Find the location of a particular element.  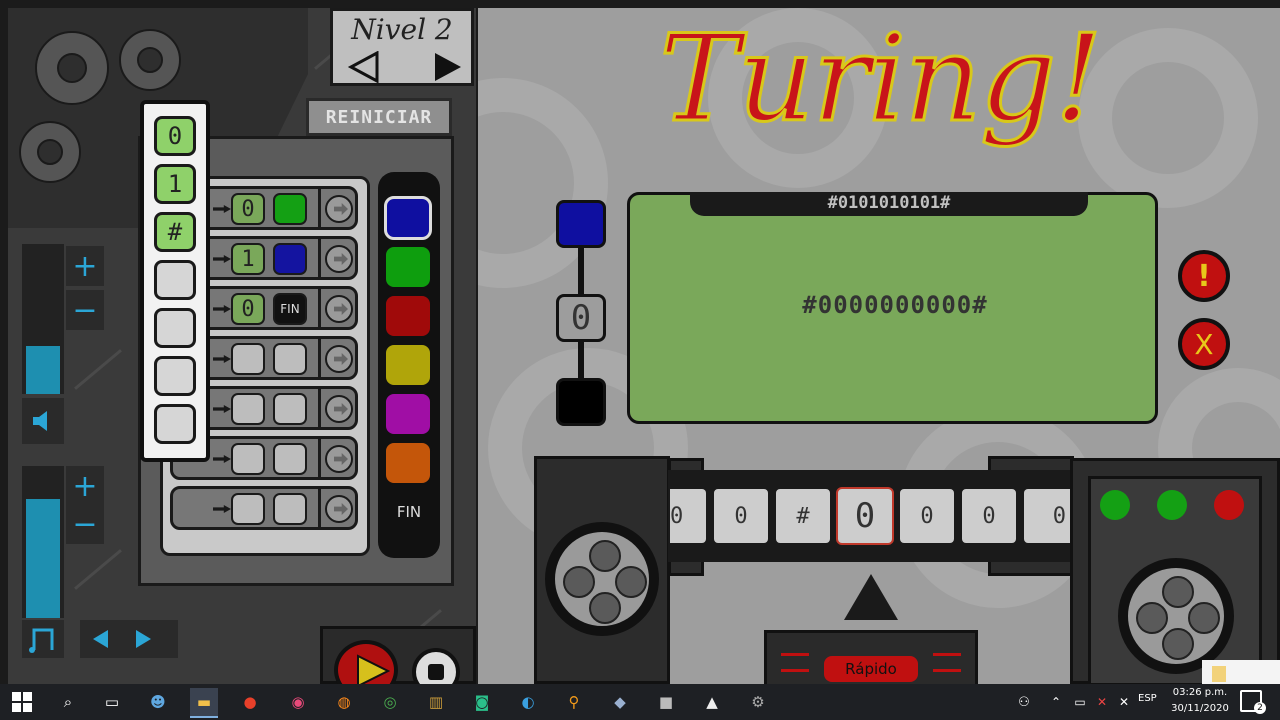

alert-button: ! is located at coordinates (1204, 276).